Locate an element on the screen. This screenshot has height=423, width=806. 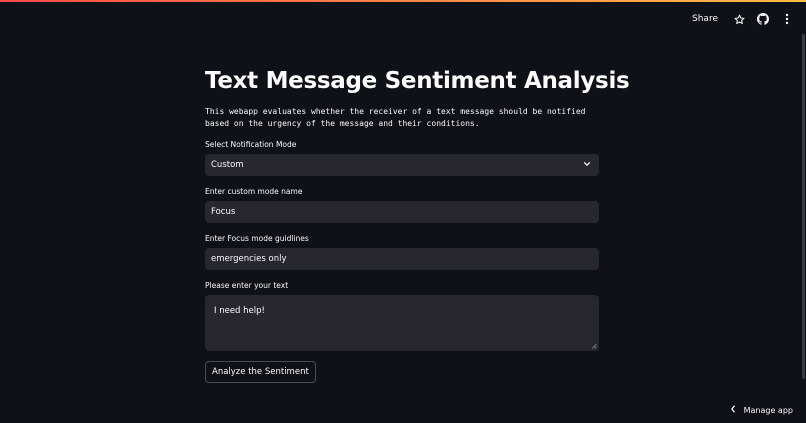
message-text-group: Please enter your text I need help! is located at coordinates (402, 316).